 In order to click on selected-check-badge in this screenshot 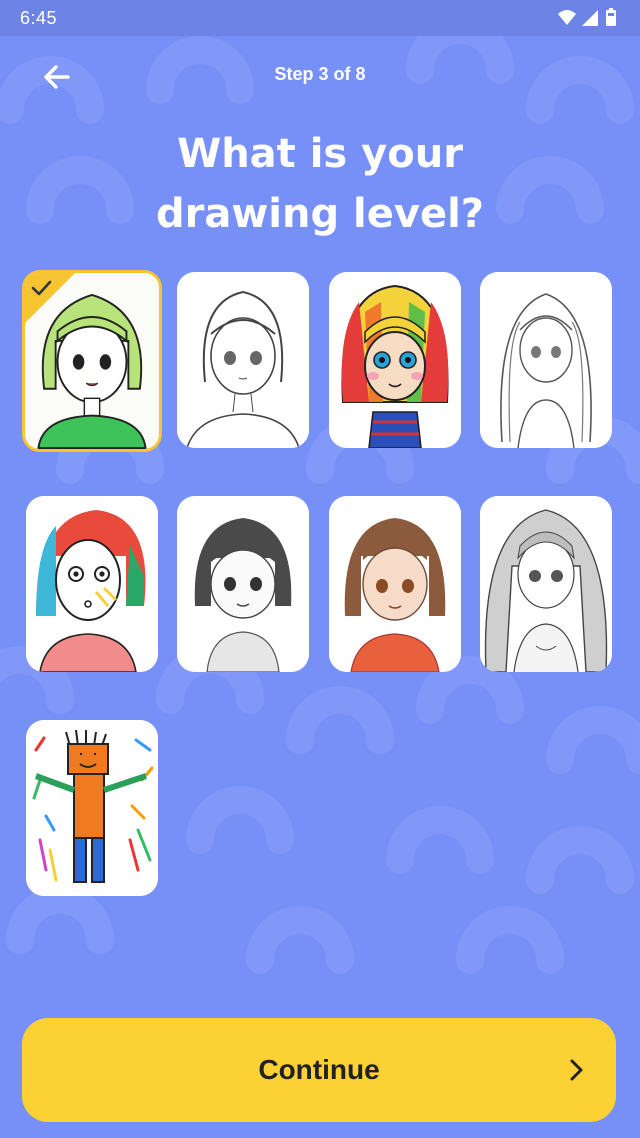, I will do `click(50, 298)`.